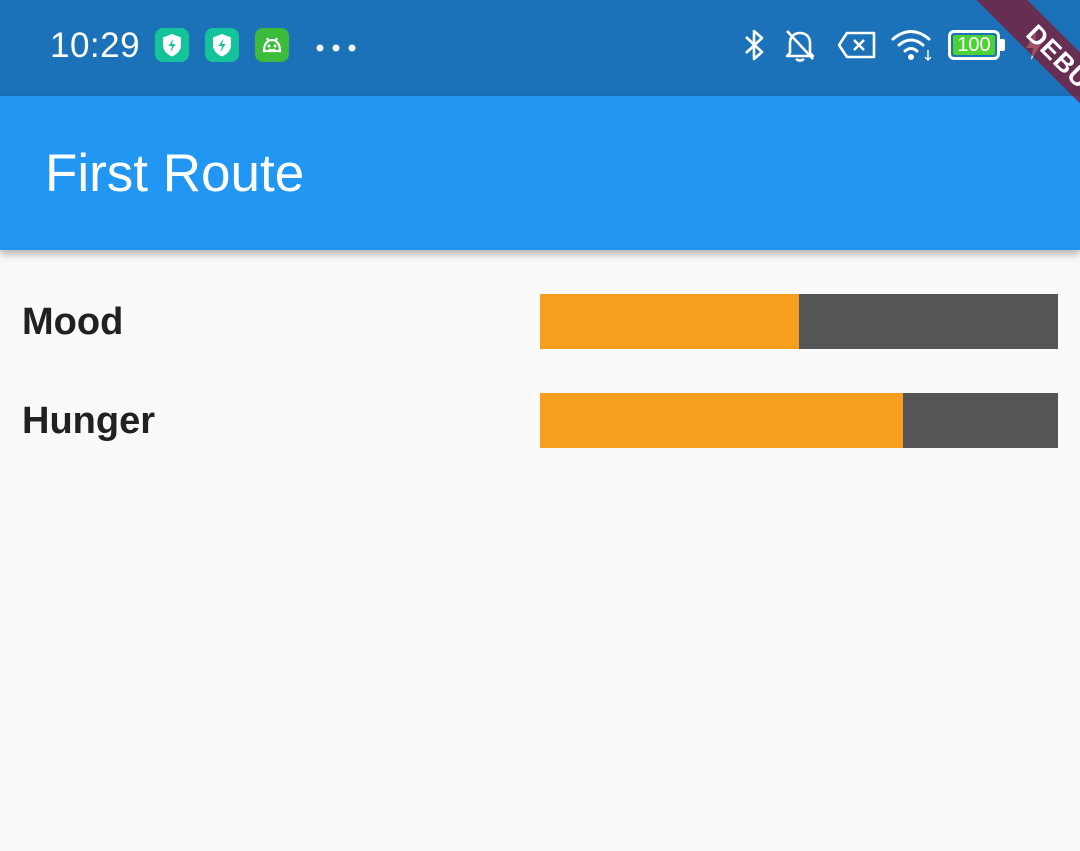 This screenshot has width=1080, height=851. Describe the element at coordinates (974, 45) in the screenshot. I see `battery-level: 100` at that location.